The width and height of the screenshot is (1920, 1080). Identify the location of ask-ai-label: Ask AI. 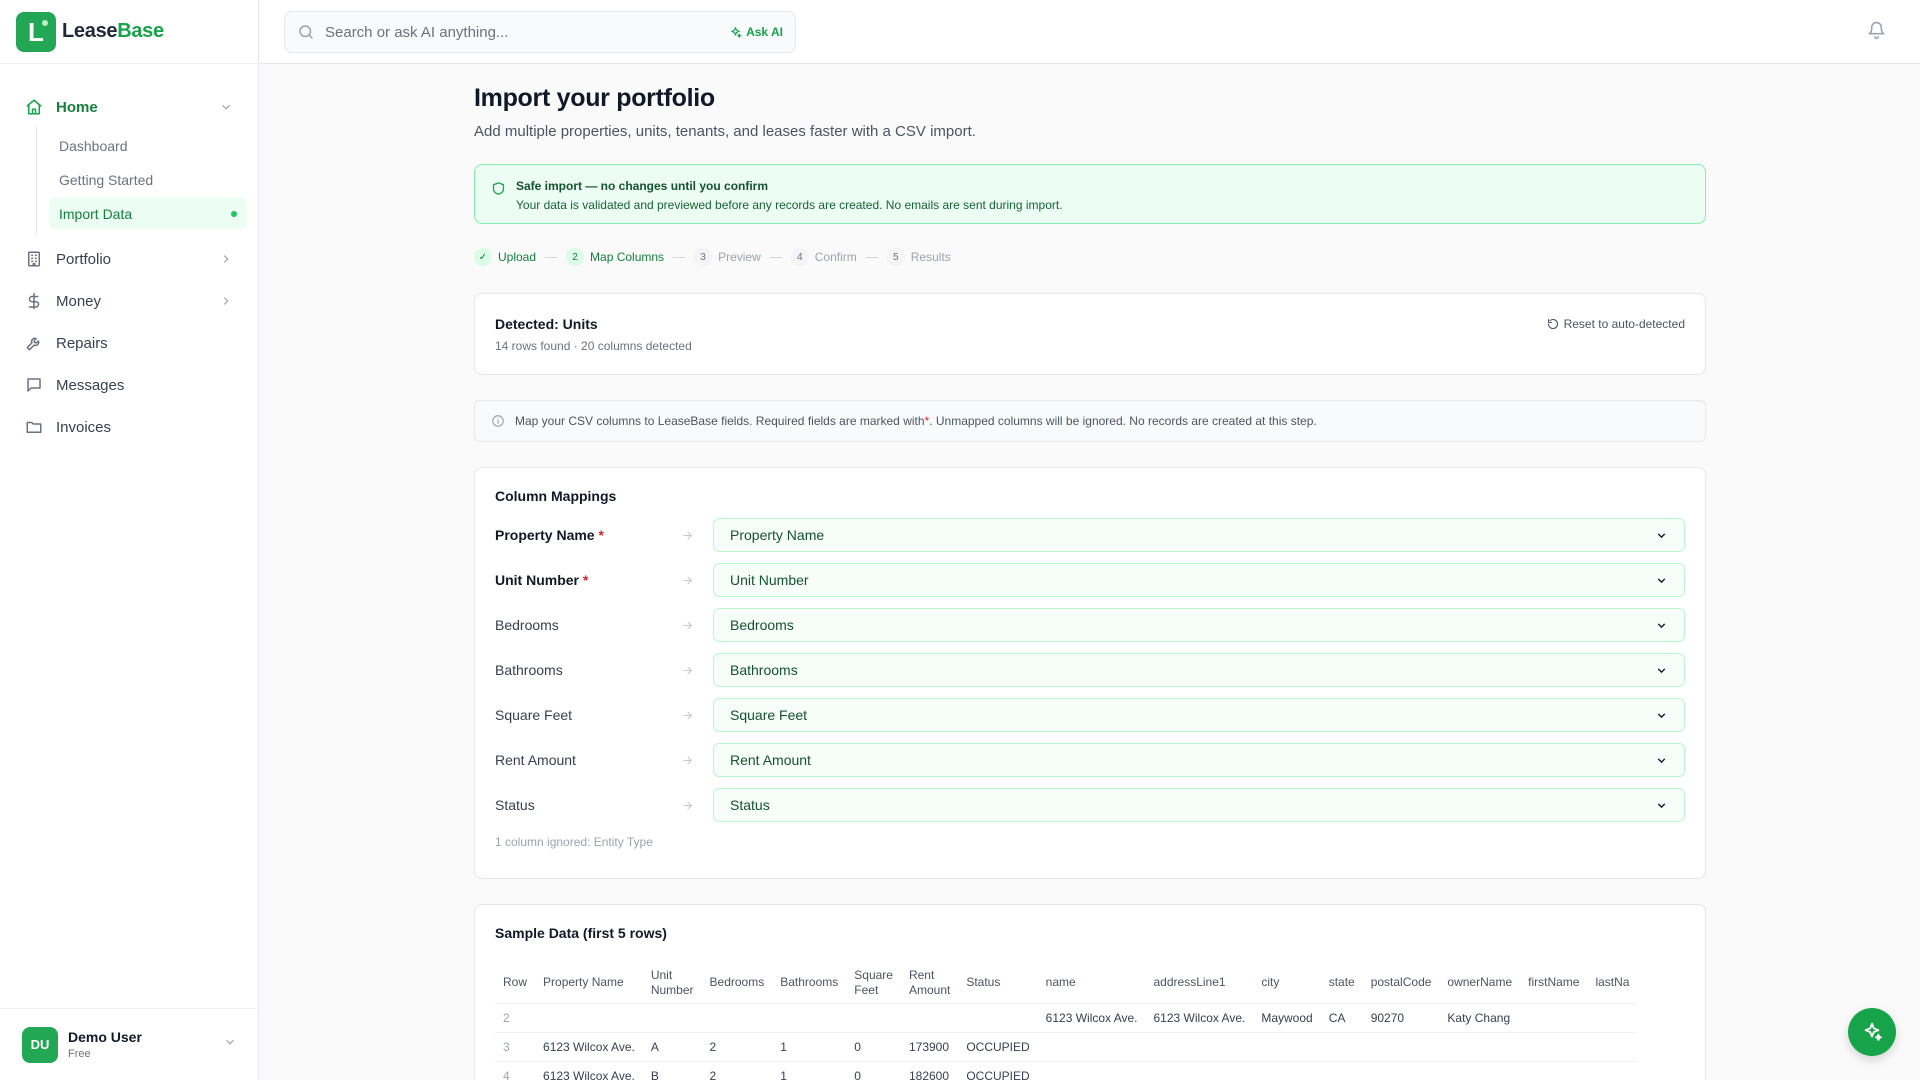
(764, 32).